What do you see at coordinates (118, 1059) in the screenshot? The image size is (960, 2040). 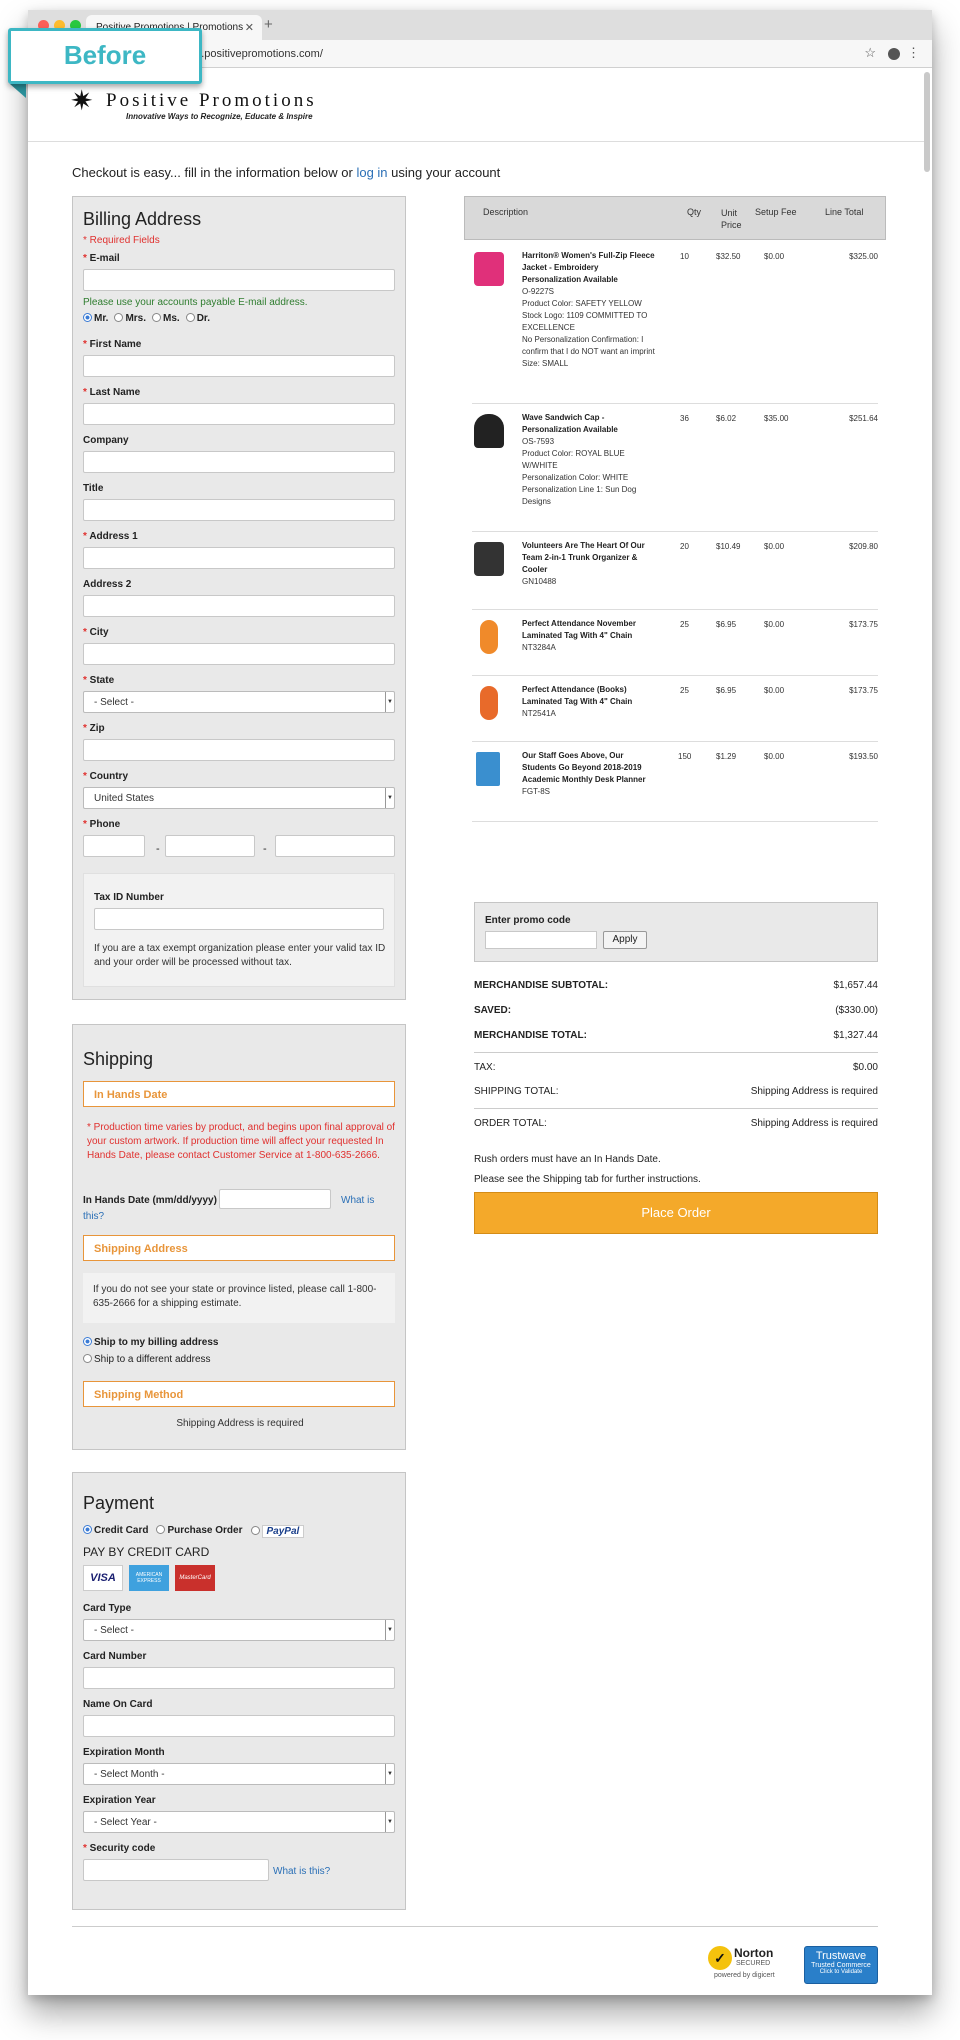 I see `shipping-title: Shipping` at bounding box center [118, 1059].